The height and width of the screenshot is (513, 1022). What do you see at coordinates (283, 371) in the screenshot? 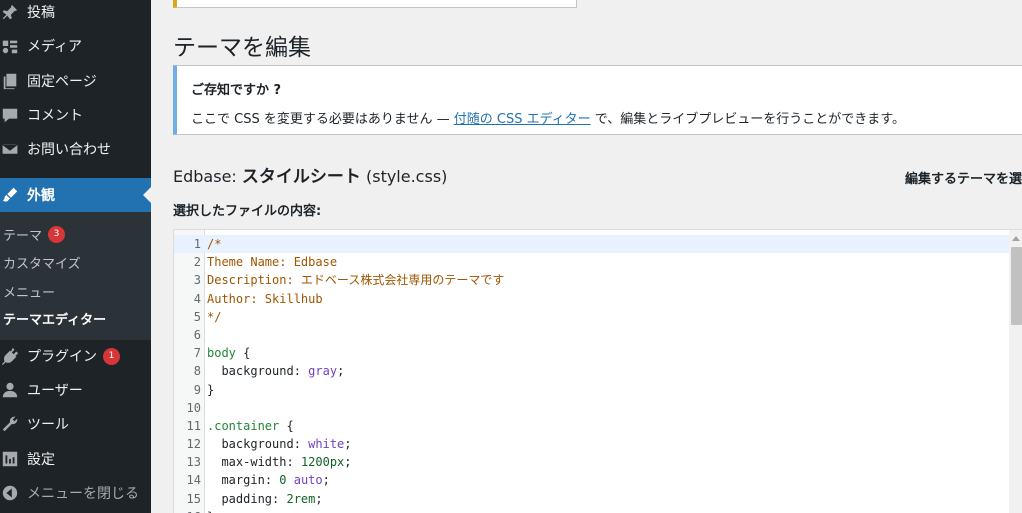
I see `code-text: background: gray;` at bounding box center [283, 371].